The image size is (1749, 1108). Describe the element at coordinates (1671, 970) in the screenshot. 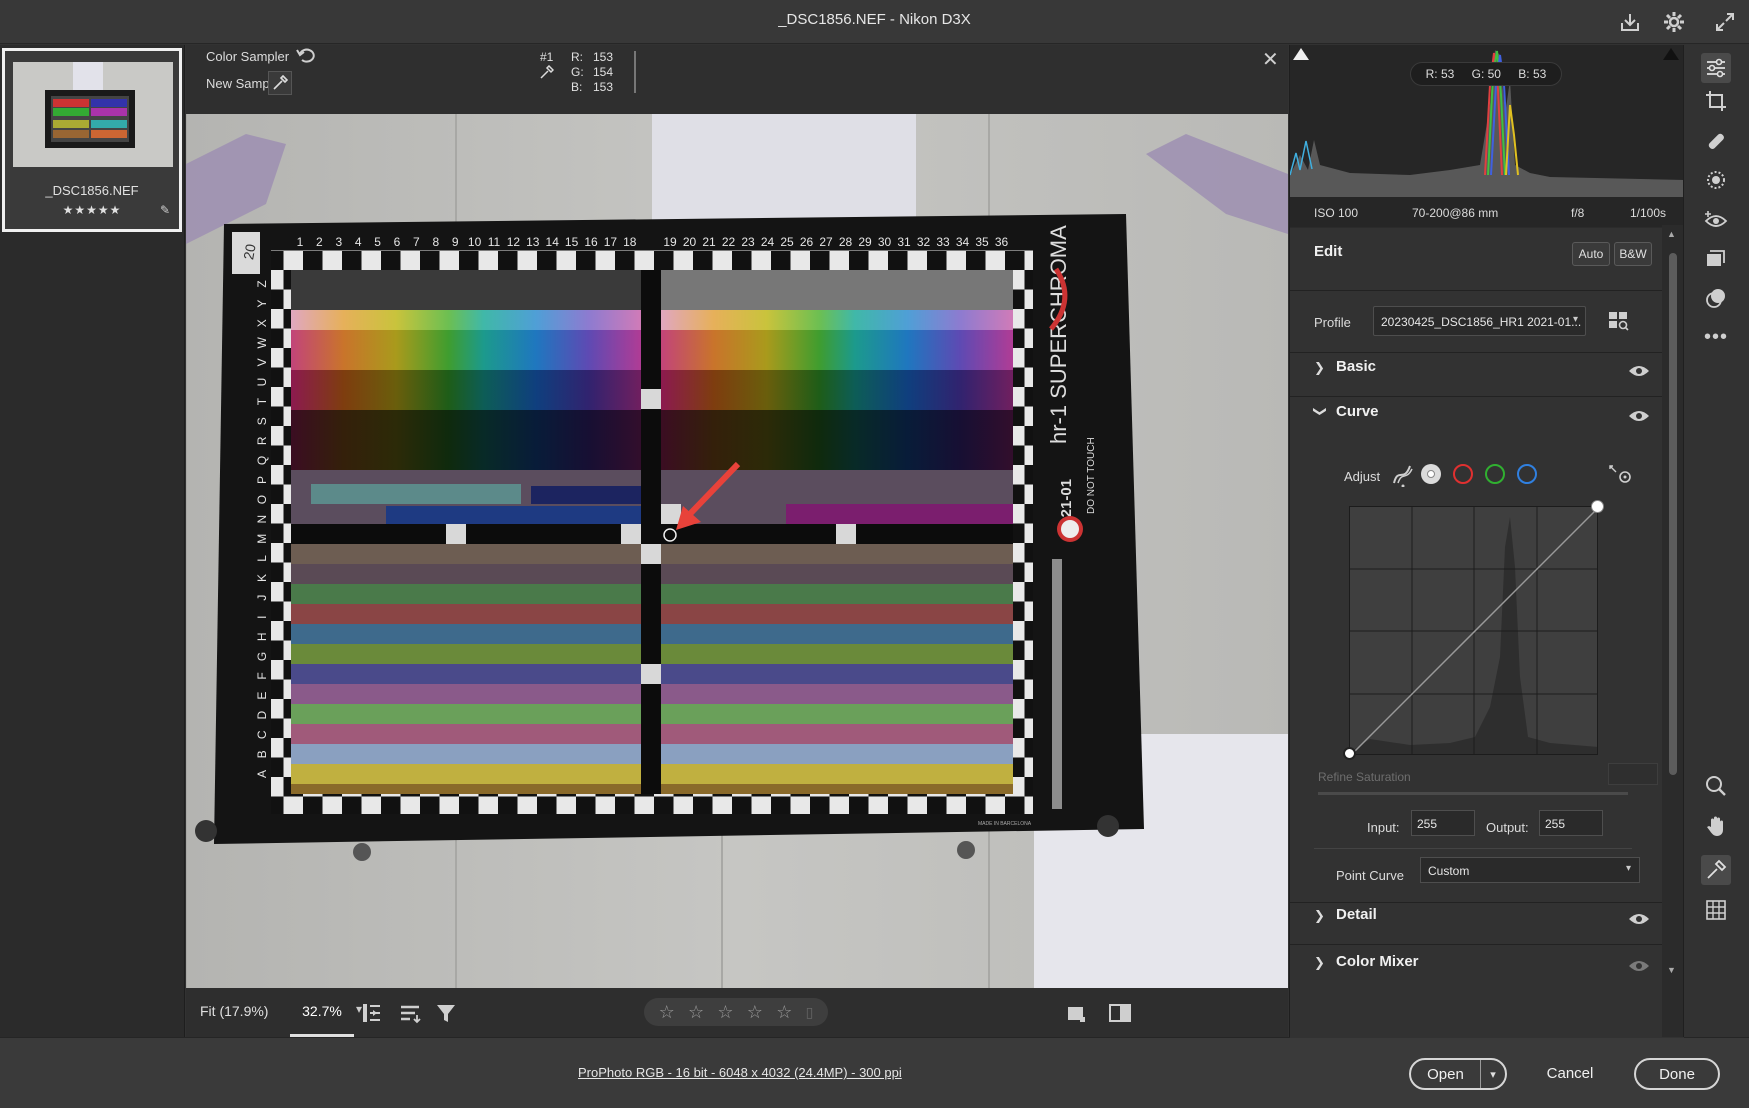

I see `scroll-down-icon: ▼` at that location.